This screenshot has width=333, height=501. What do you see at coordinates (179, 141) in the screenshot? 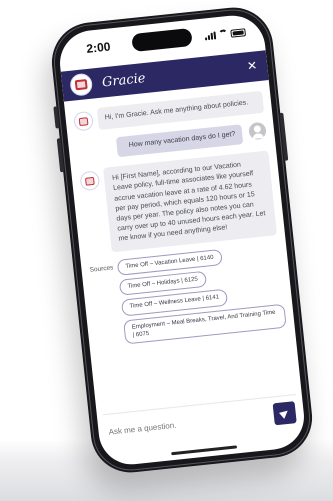
I see `user-bubble: How many vacation days do I get?` at bounding box center [179, 141].